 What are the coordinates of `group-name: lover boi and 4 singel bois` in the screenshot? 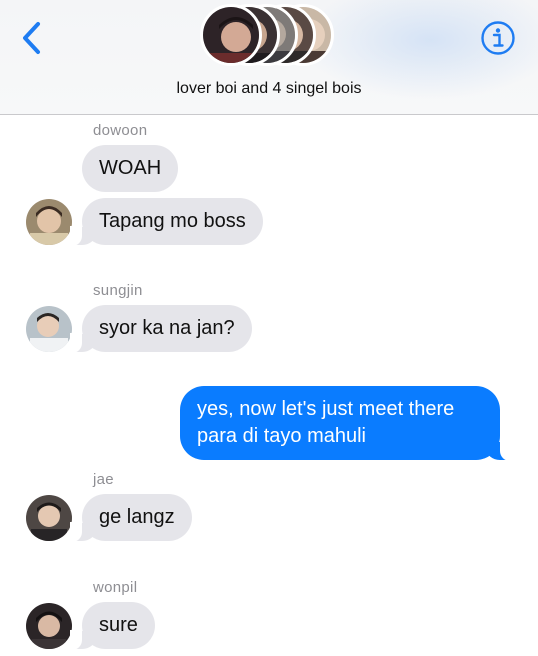 It's located at (269, 89).